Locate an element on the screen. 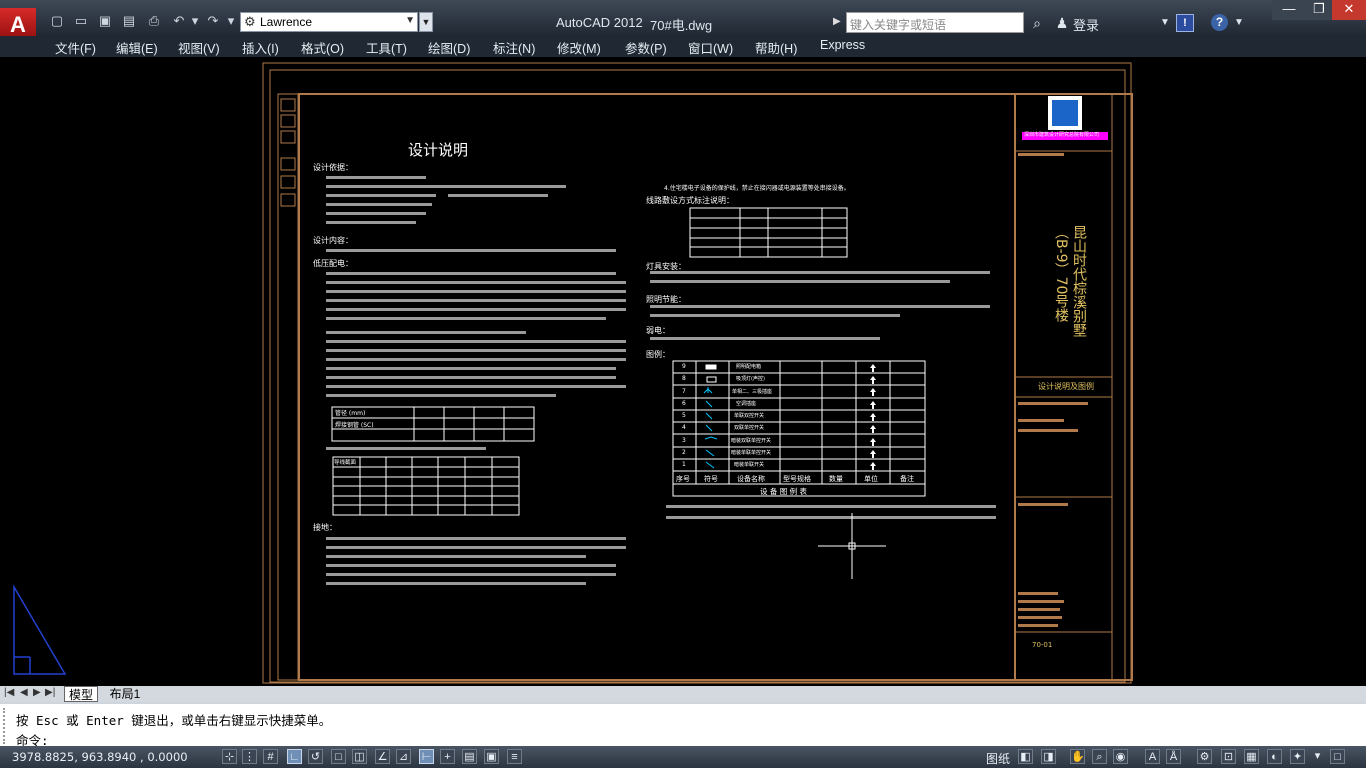 The height and width of the screenshot is (768, 1366). menu-tools: 工具(T) is located at coordinates (386, 47).